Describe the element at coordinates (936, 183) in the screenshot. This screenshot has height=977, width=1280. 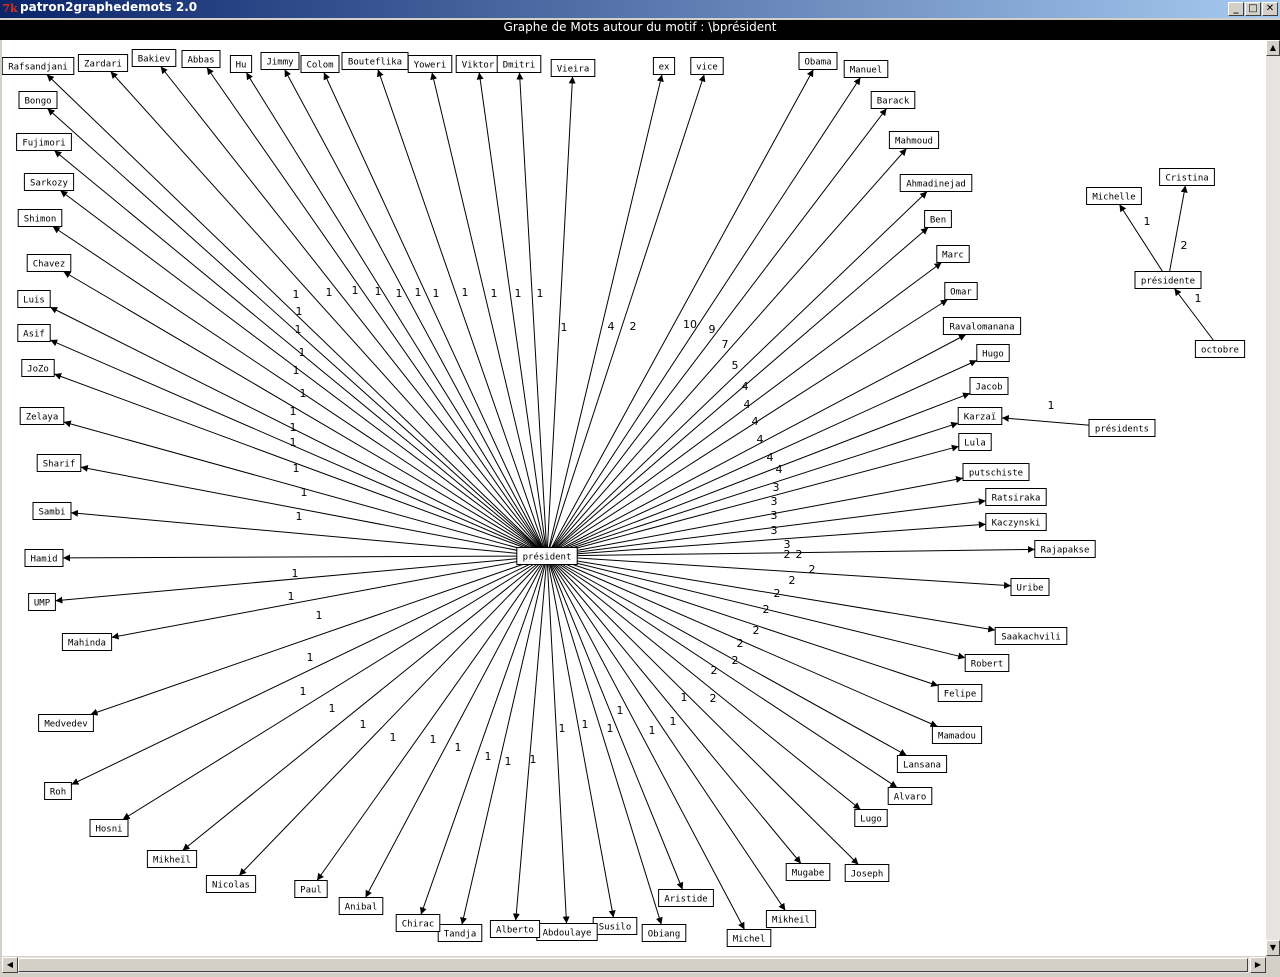
I see `node-ahmadinejad: Ahmadinejad` at that location.